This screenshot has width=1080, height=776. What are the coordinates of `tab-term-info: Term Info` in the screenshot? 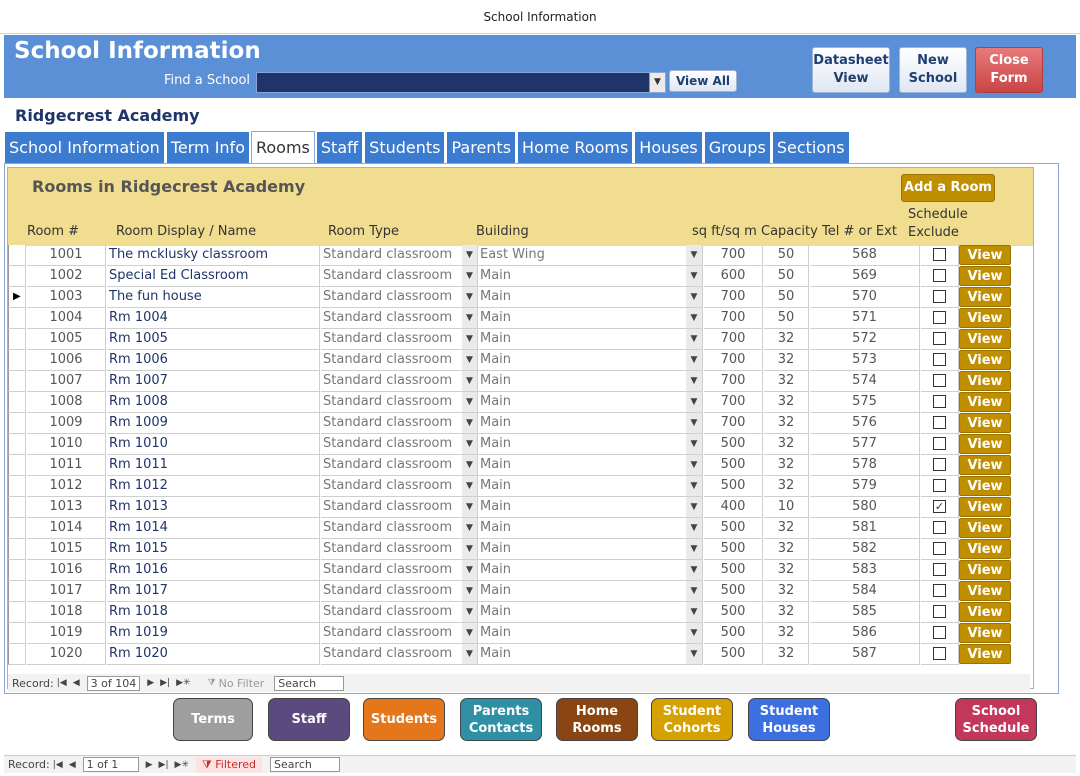 It's located at (207, 147).